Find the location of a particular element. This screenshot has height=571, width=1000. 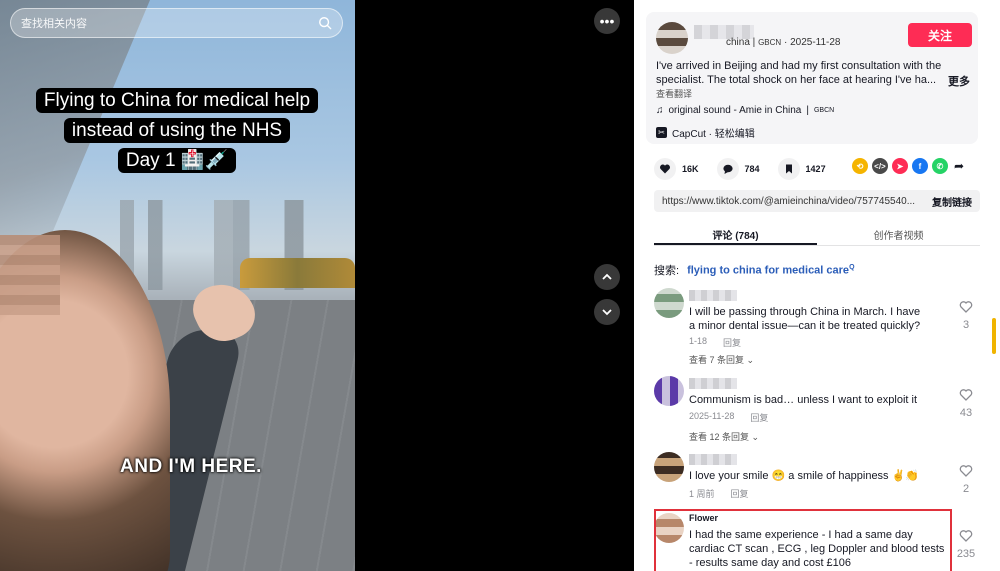

comment-meta: 1-18 回复 is located at coordinates (715, 342).